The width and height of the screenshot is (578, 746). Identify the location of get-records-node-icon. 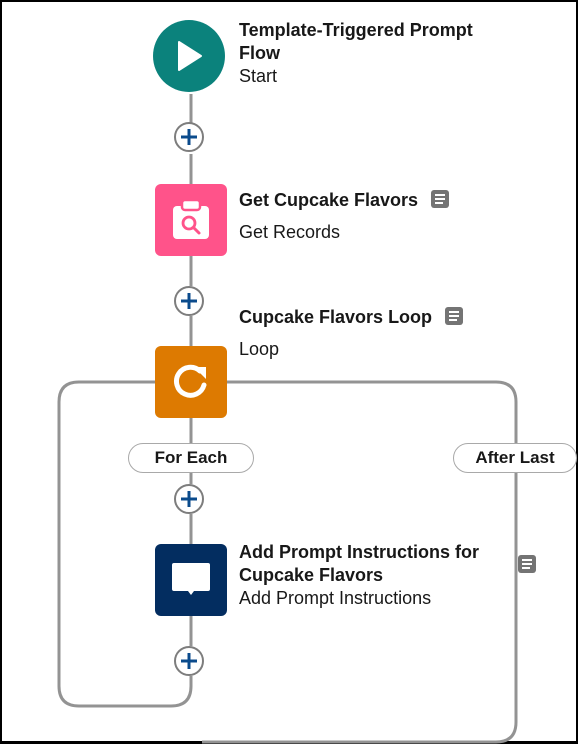
(191, 220).